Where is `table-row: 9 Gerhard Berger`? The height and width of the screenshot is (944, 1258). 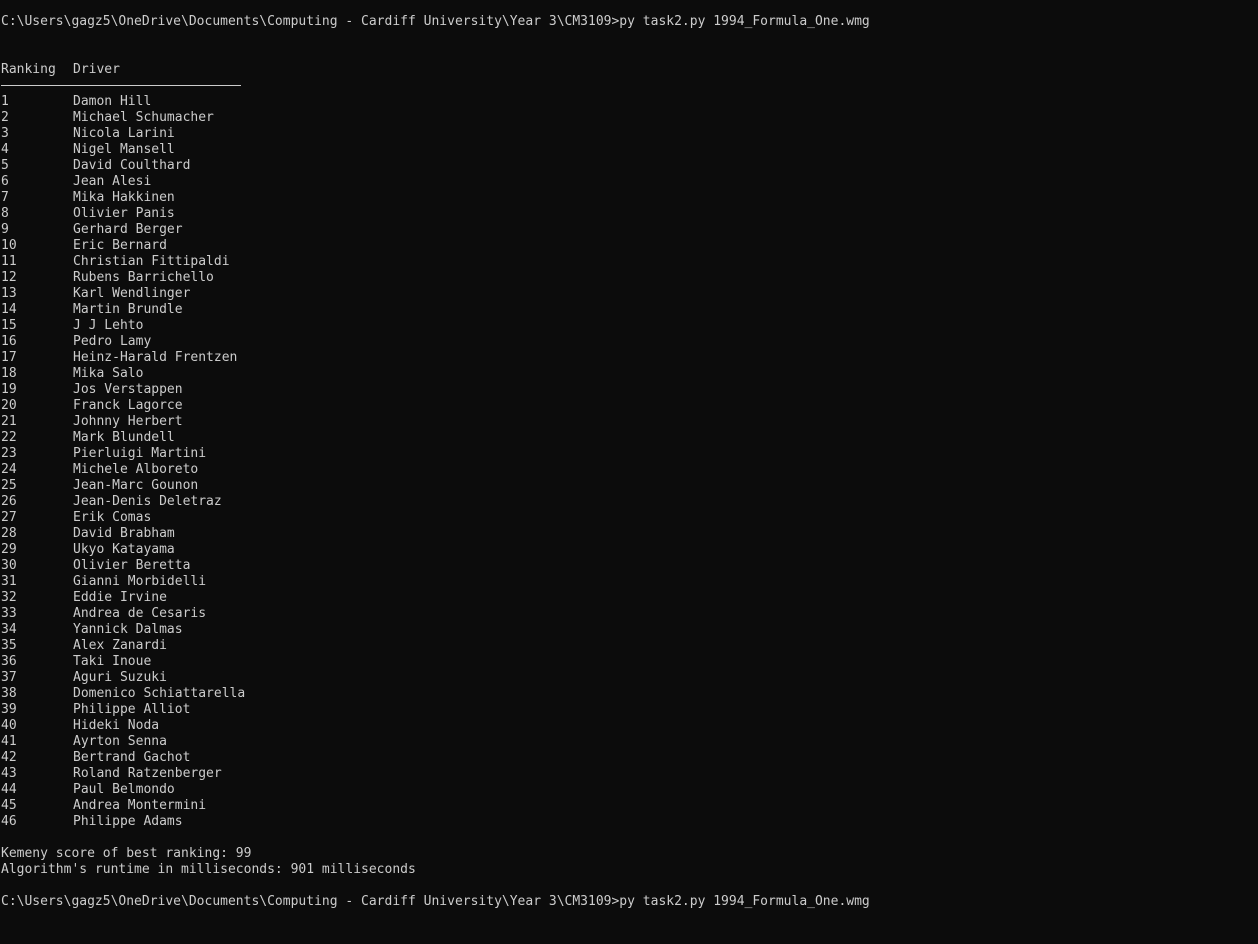 table-row: 9 Gerhard Berger is located at coordinates (626, 230).